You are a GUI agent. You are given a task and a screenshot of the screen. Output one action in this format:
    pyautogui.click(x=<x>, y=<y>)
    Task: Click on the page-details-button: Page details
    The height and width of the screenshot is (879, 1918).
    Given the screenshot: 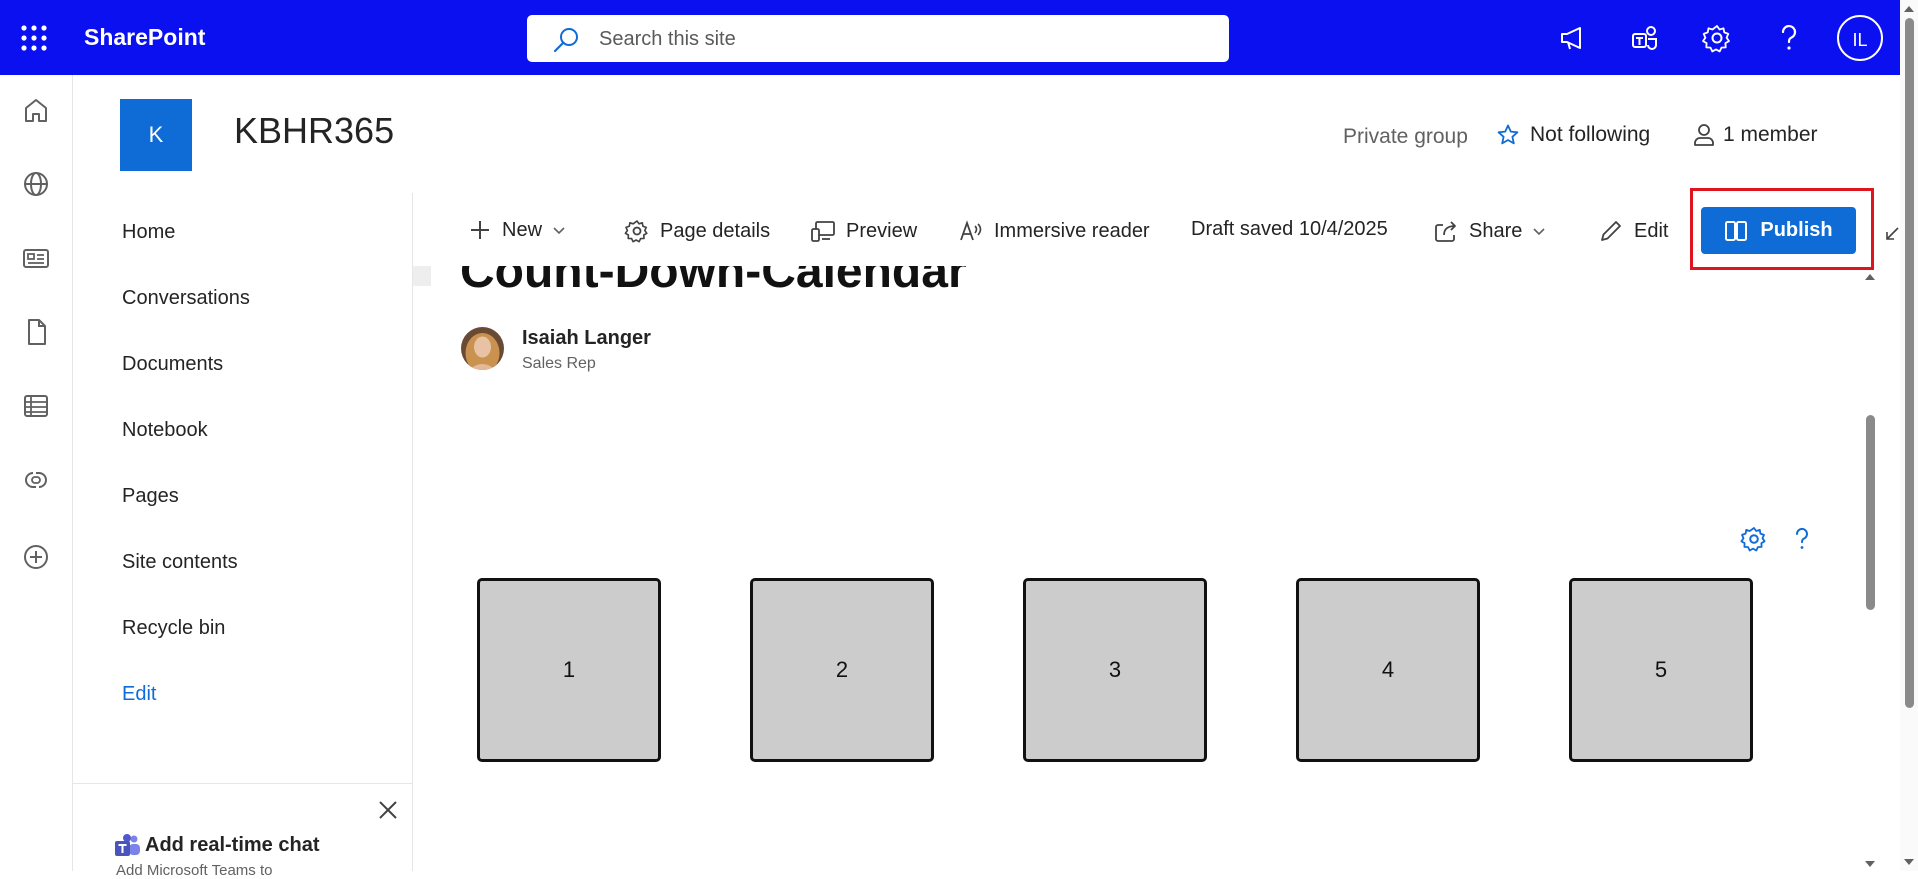 What is the action you would take?
    pyautogui.click(x=697, y=231)
    